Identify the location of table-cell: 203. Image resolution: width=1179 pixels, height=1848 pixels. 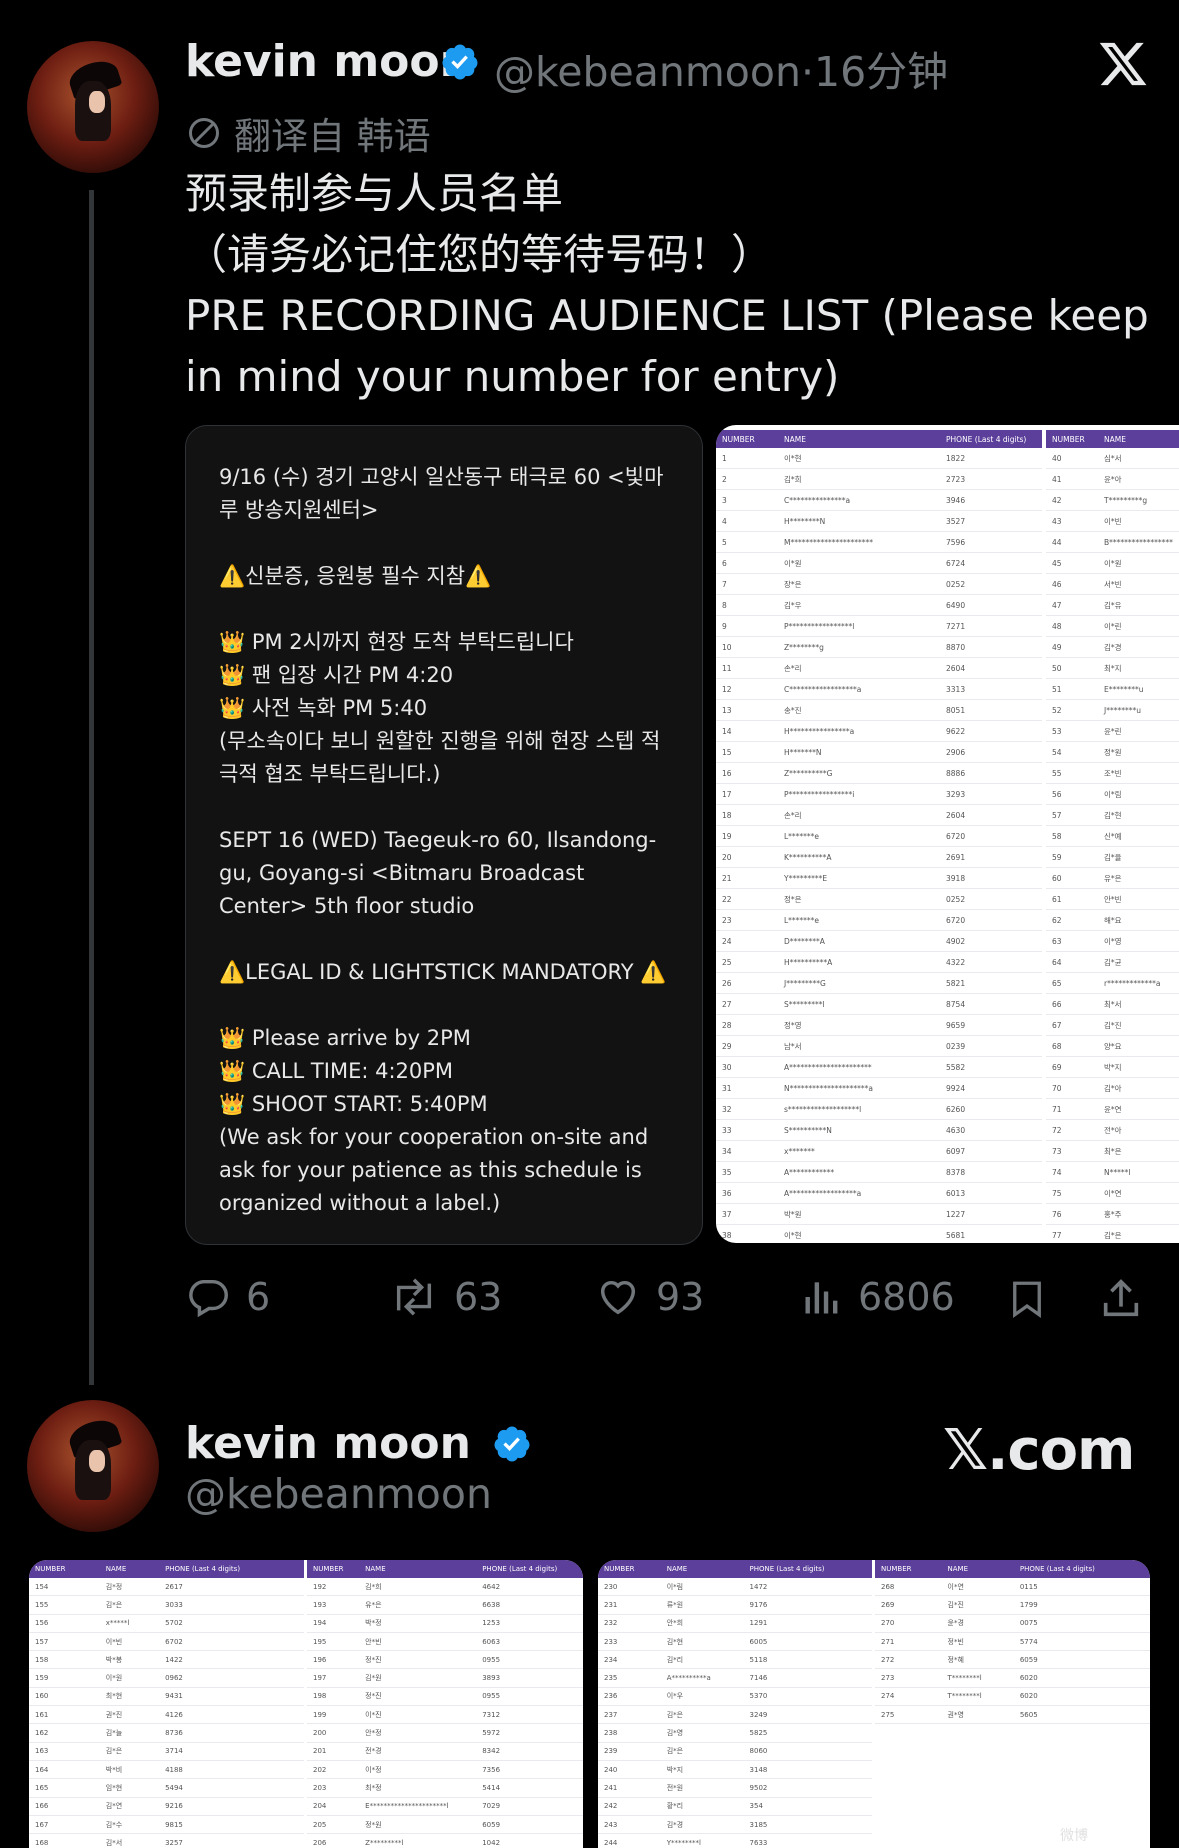
(333, 1788).